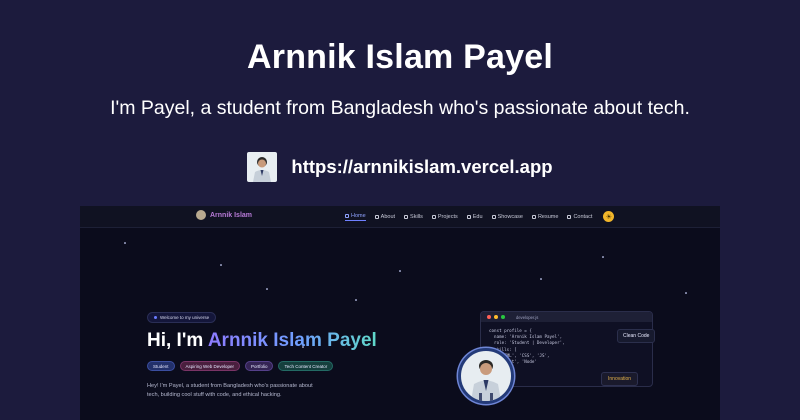 This screenshot has width=800, height=420. I want to click on nav-contact-label: Contact, so click(583, 216).